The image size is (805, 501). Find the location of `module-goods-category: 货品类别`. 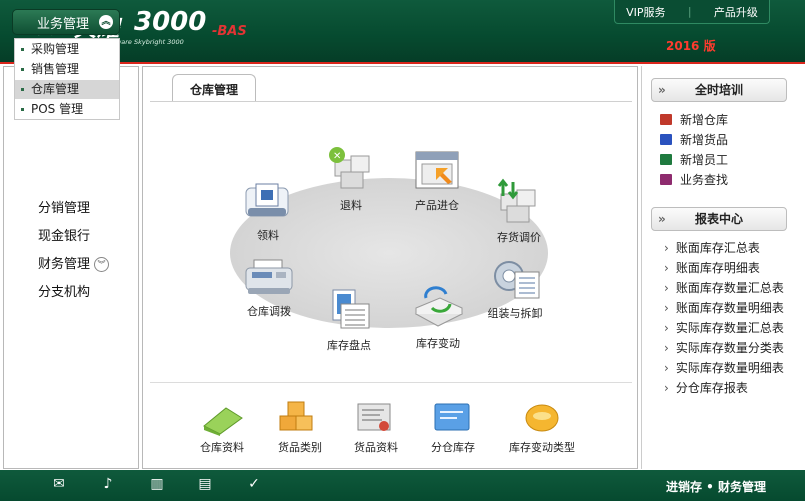

module-goods-category: 货品类别 is located at coordinates (300, 427).